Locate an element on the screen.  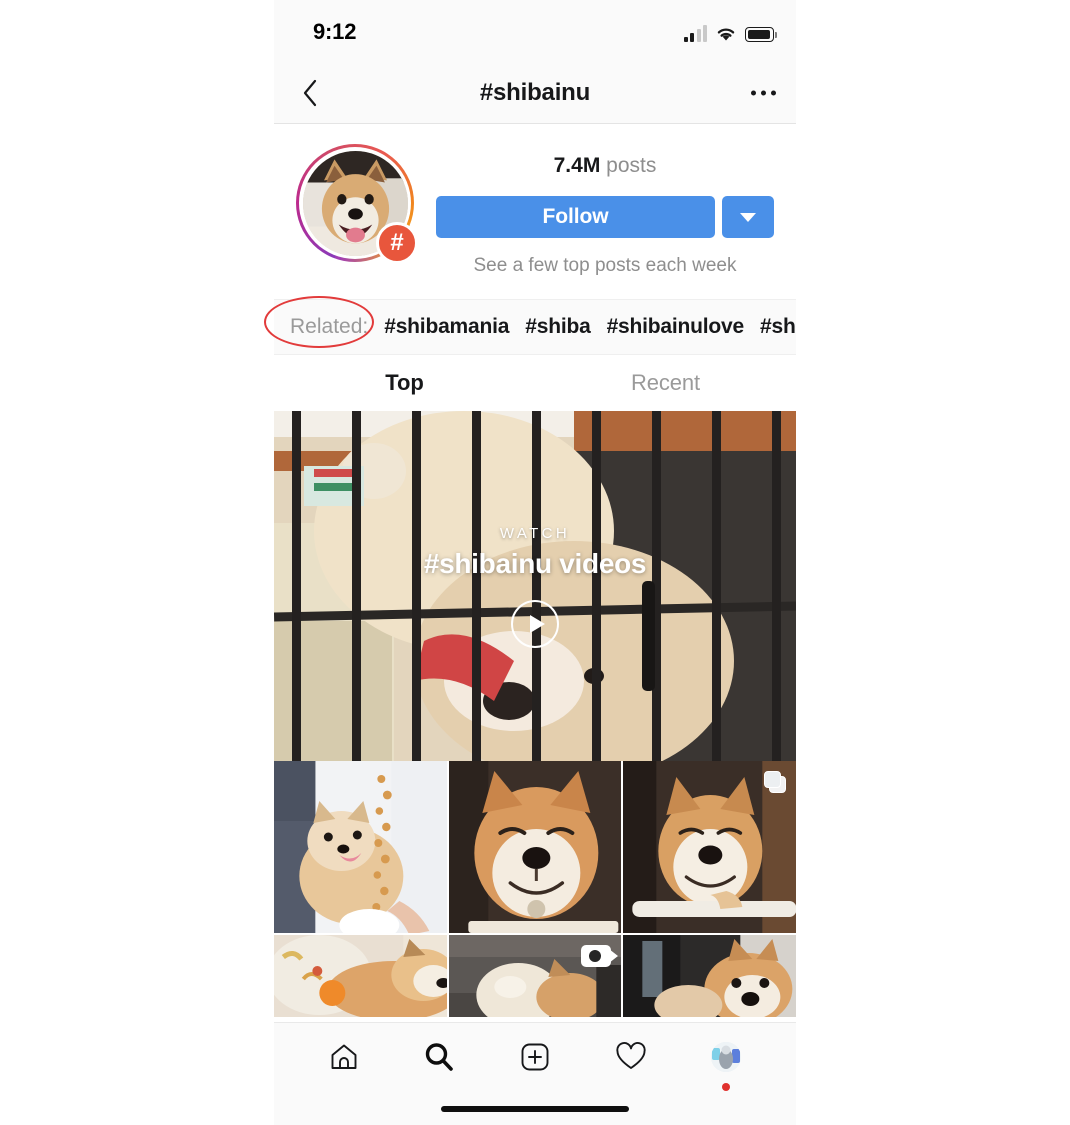
page-title: #shibainu is located at coordinates (535, 92).